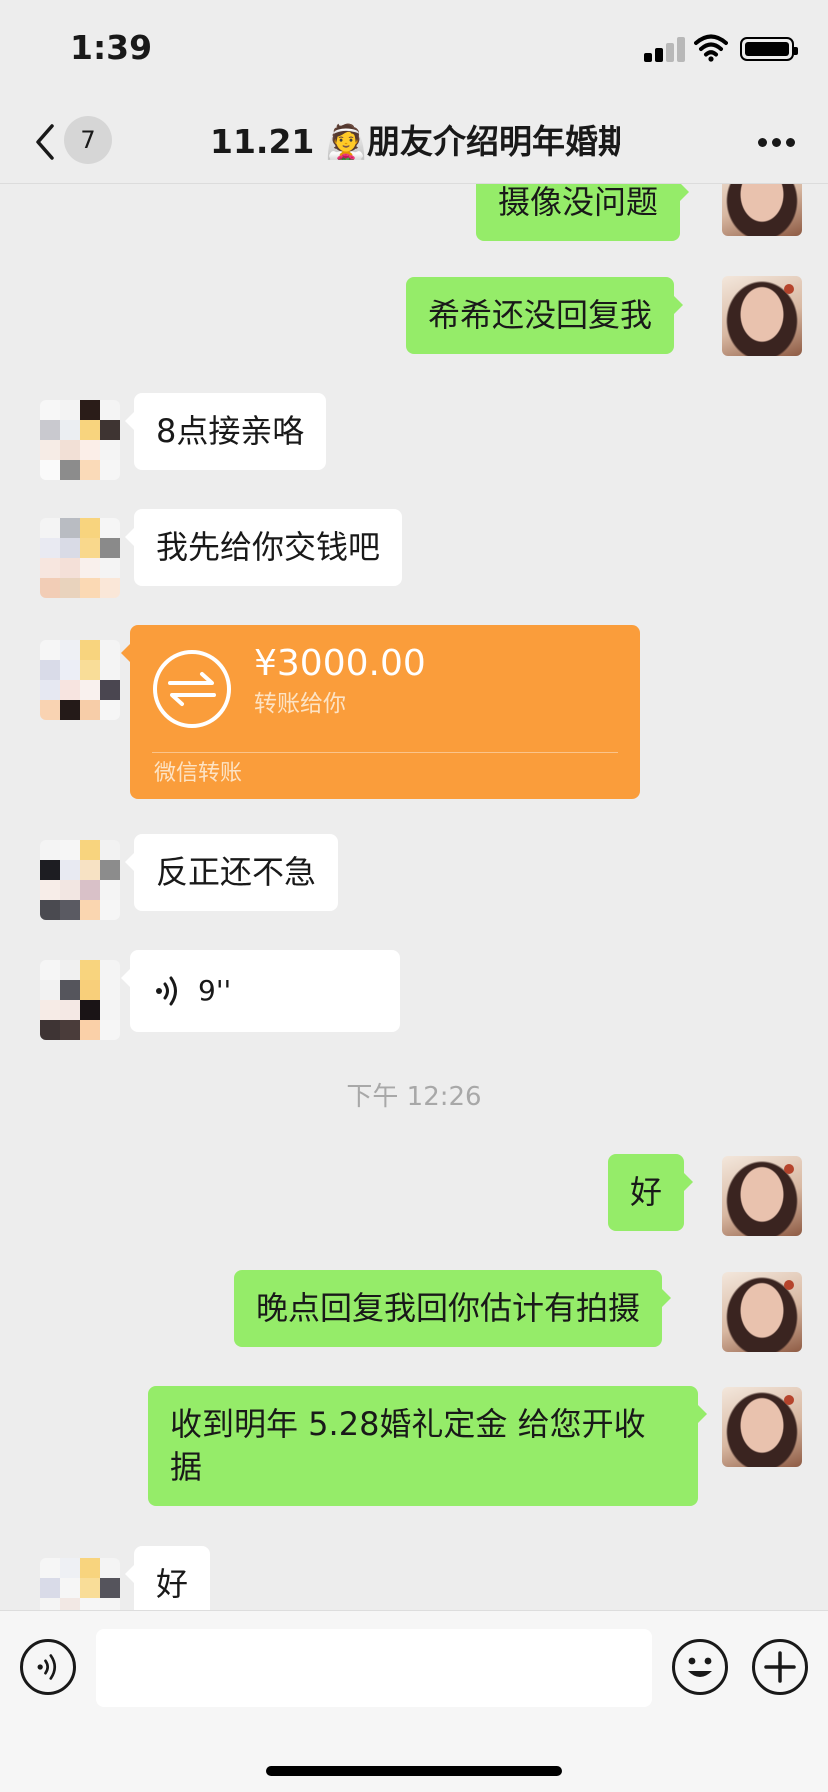  I want to click on chat-title: 11.21 👰朋友介绍明年婚期, so click(415, 141).